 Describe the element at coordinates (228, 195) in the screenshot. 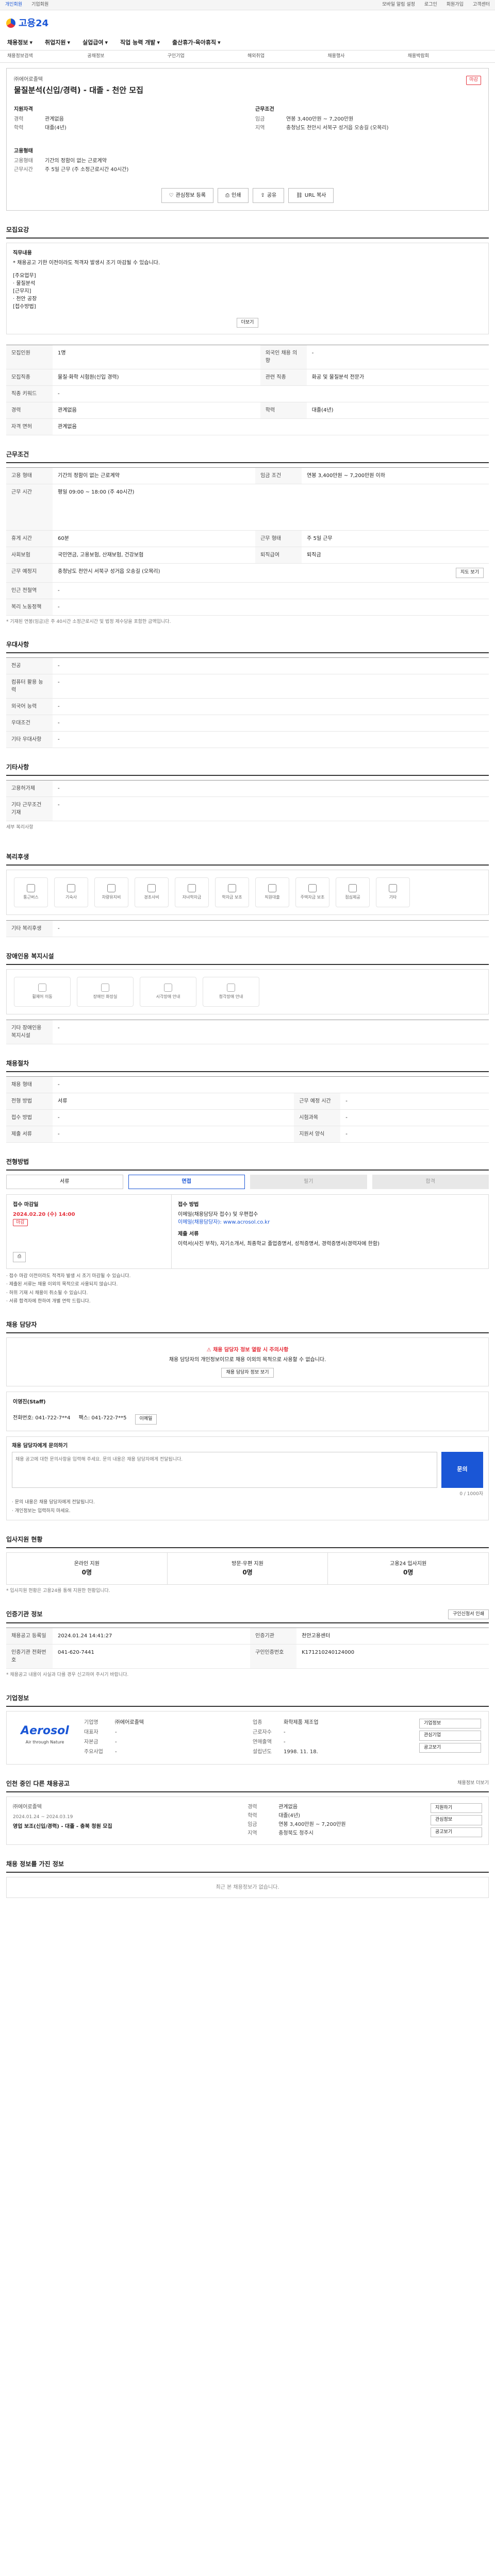

I see `print-icon: ⎙` at that location.